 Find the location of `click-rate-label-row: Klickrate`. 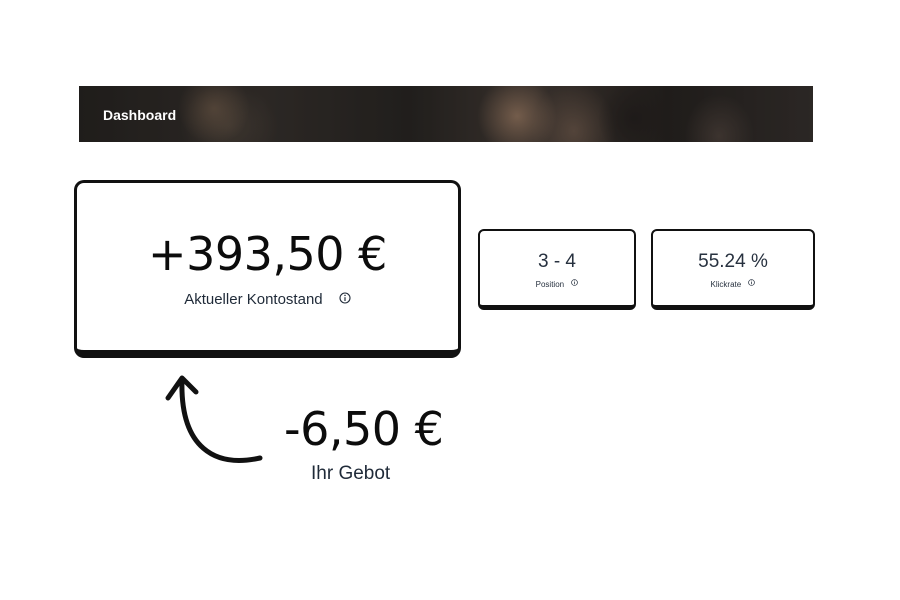

click-rate-label-row: Klickrate is located at coordinates (733, 284).